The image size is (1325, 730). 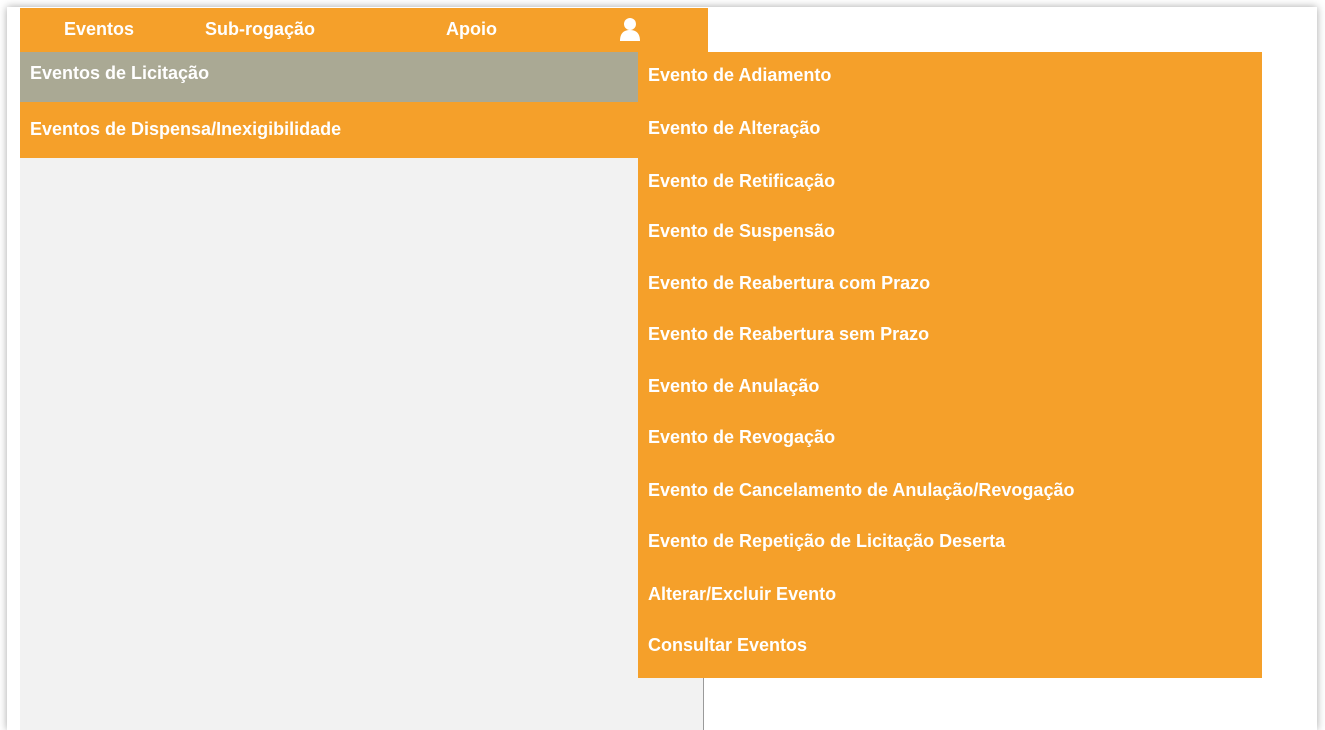 I want to click on flyout-item-retificacao: Evento de Retificação, so click(x=741, y=182).